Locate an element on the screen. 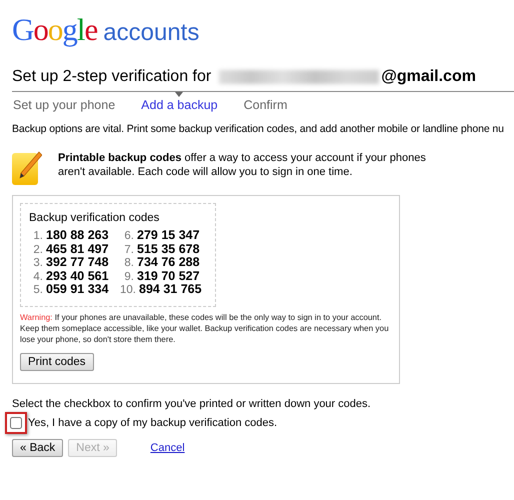 The height and width of the screenshot is (500, 514). backup-code: 059 91 334 is located at coordinates (77, 289).